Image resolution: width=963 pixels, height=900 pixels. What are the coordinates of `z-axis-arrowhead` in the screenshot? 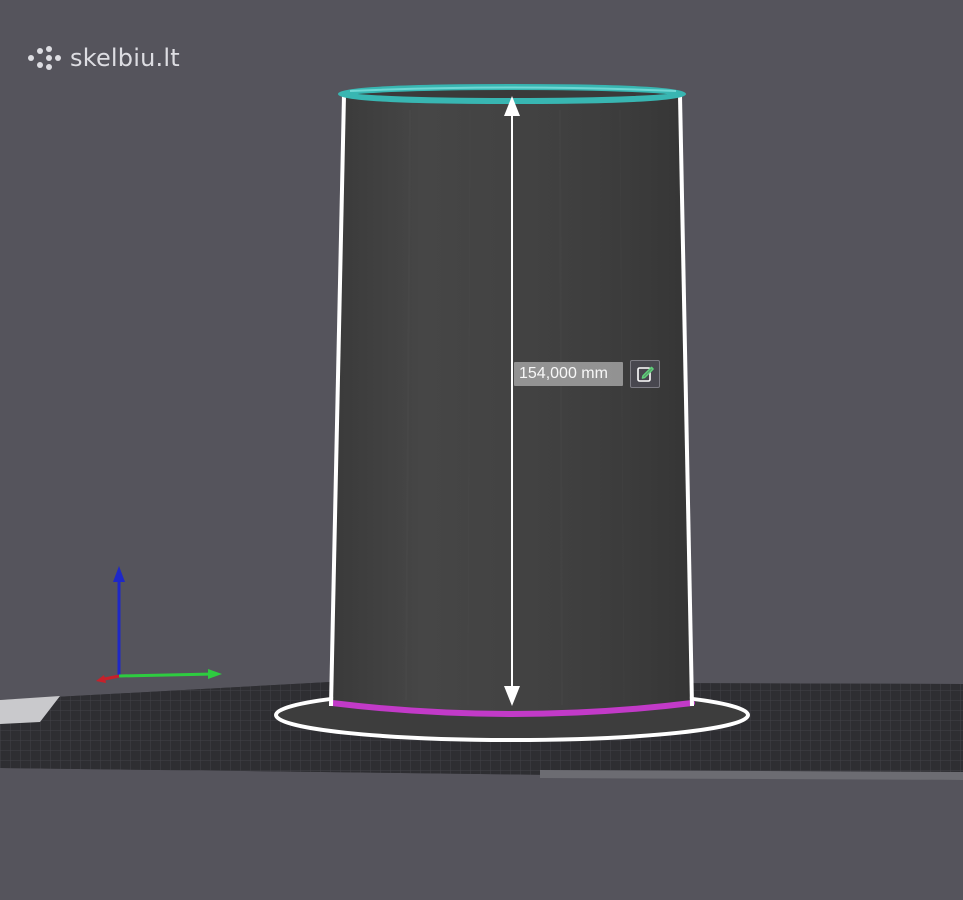 It's located at (119, 574).